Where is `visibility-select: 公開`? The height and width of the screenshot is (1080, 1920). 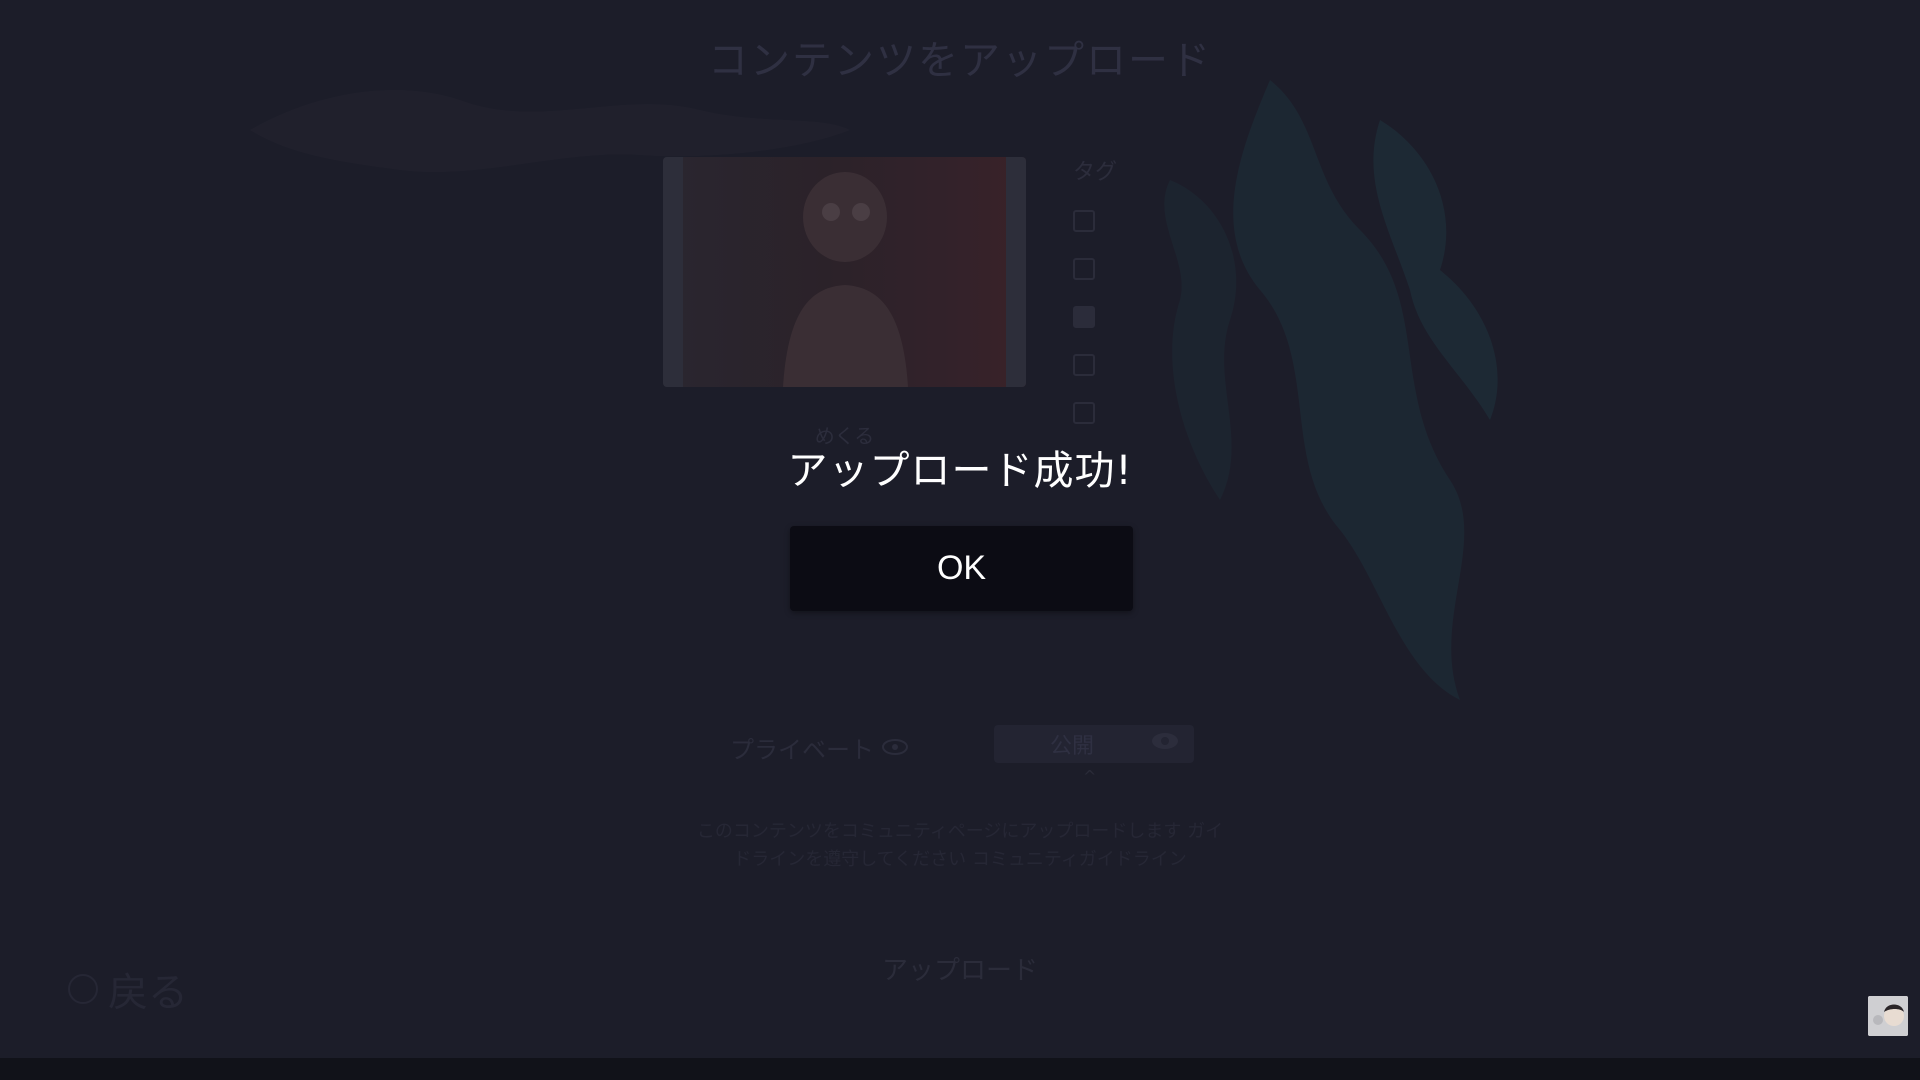 visibility-select: 公開 is located at coordinates (1094, 744).